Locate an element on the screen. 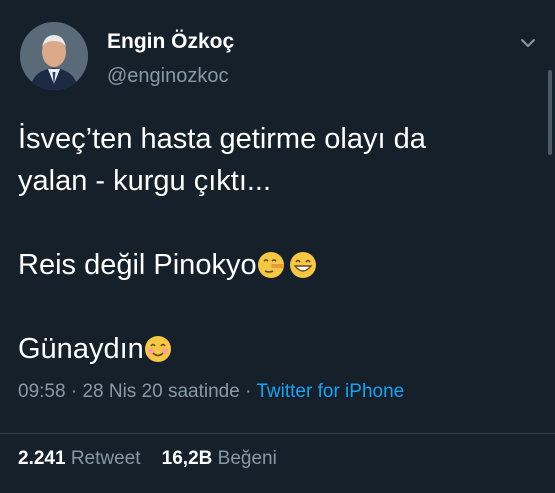 The height and width of the screenshot is (493, 555). tweet-line-emoji: Günaydın is located at coordinates (278, 349).